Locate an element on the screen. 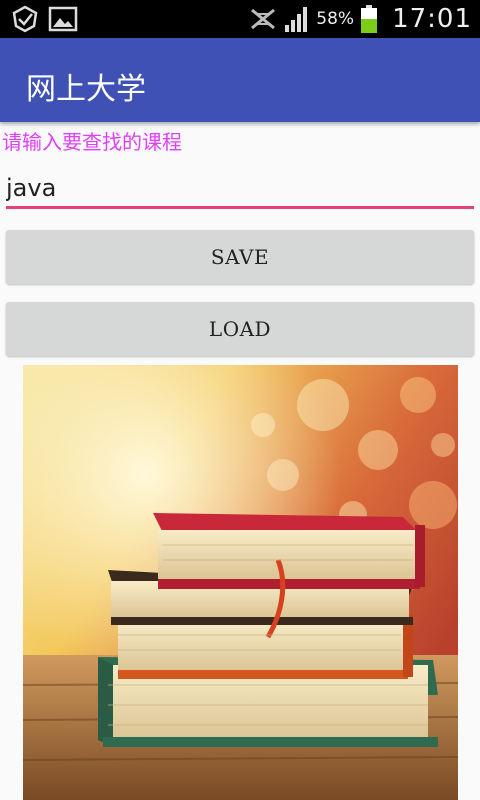  app-notification-icon is located at coordinates (25, 19).